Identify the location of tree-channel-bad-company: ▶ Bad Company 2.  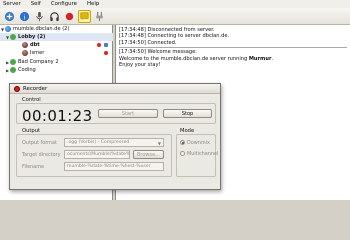
(56, 62).